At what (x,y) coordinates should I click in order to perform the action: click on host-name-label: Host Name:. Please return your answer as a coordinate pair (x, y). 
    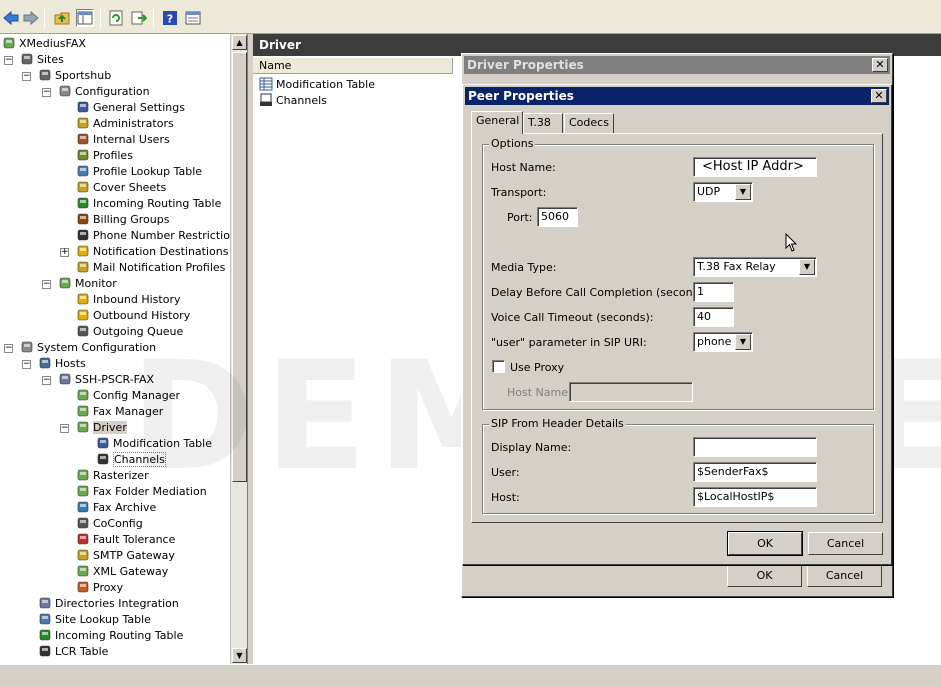
    Looking at the image, I should click on (523, 167).